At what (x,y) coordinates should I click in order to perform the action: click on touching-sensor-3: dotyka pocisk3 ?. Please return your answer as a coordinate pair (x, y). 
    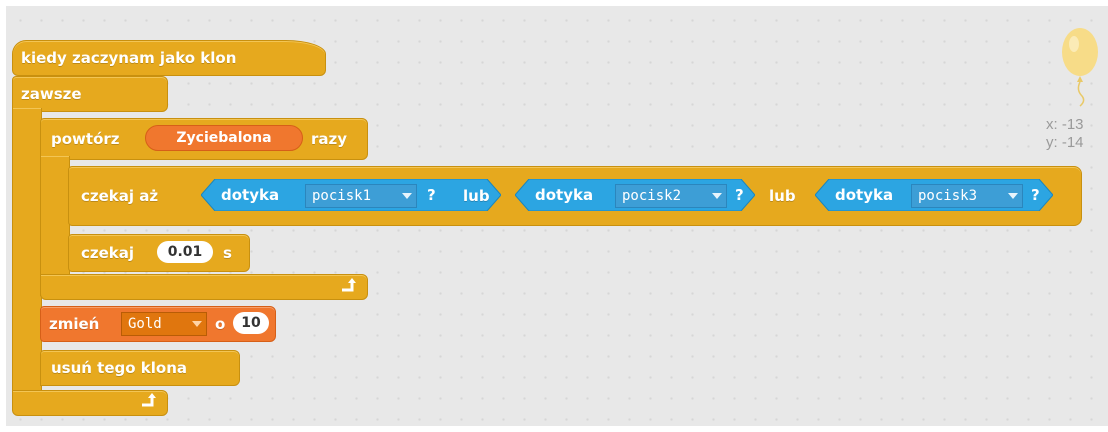
    Looking at the image, I should click on (934, 195).